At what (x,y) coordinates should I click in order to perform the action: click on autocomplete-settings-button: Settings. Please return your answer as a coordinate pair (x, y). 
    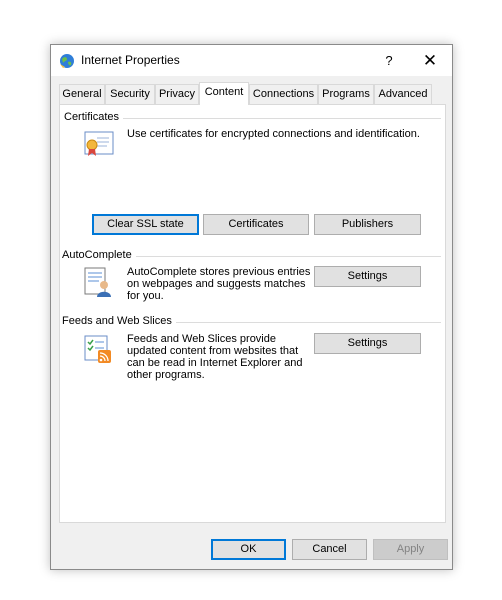
    Looking at the image, I should click on (367, 276).